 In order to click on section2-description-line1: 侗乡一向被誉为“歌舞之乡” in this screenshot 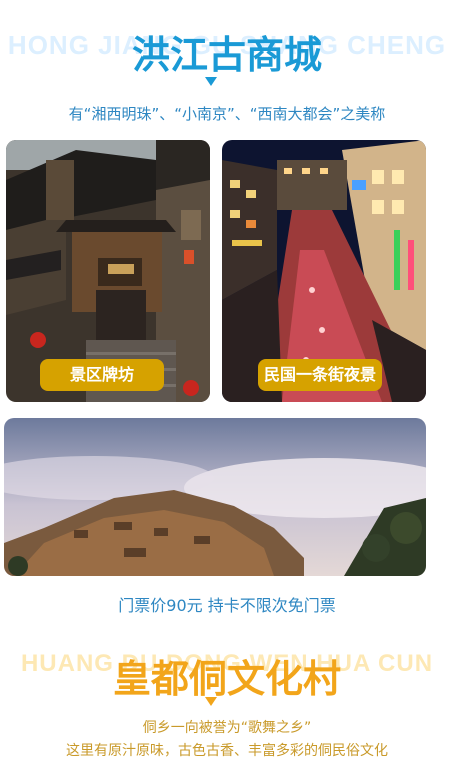, I will do `click(227, 728)`.